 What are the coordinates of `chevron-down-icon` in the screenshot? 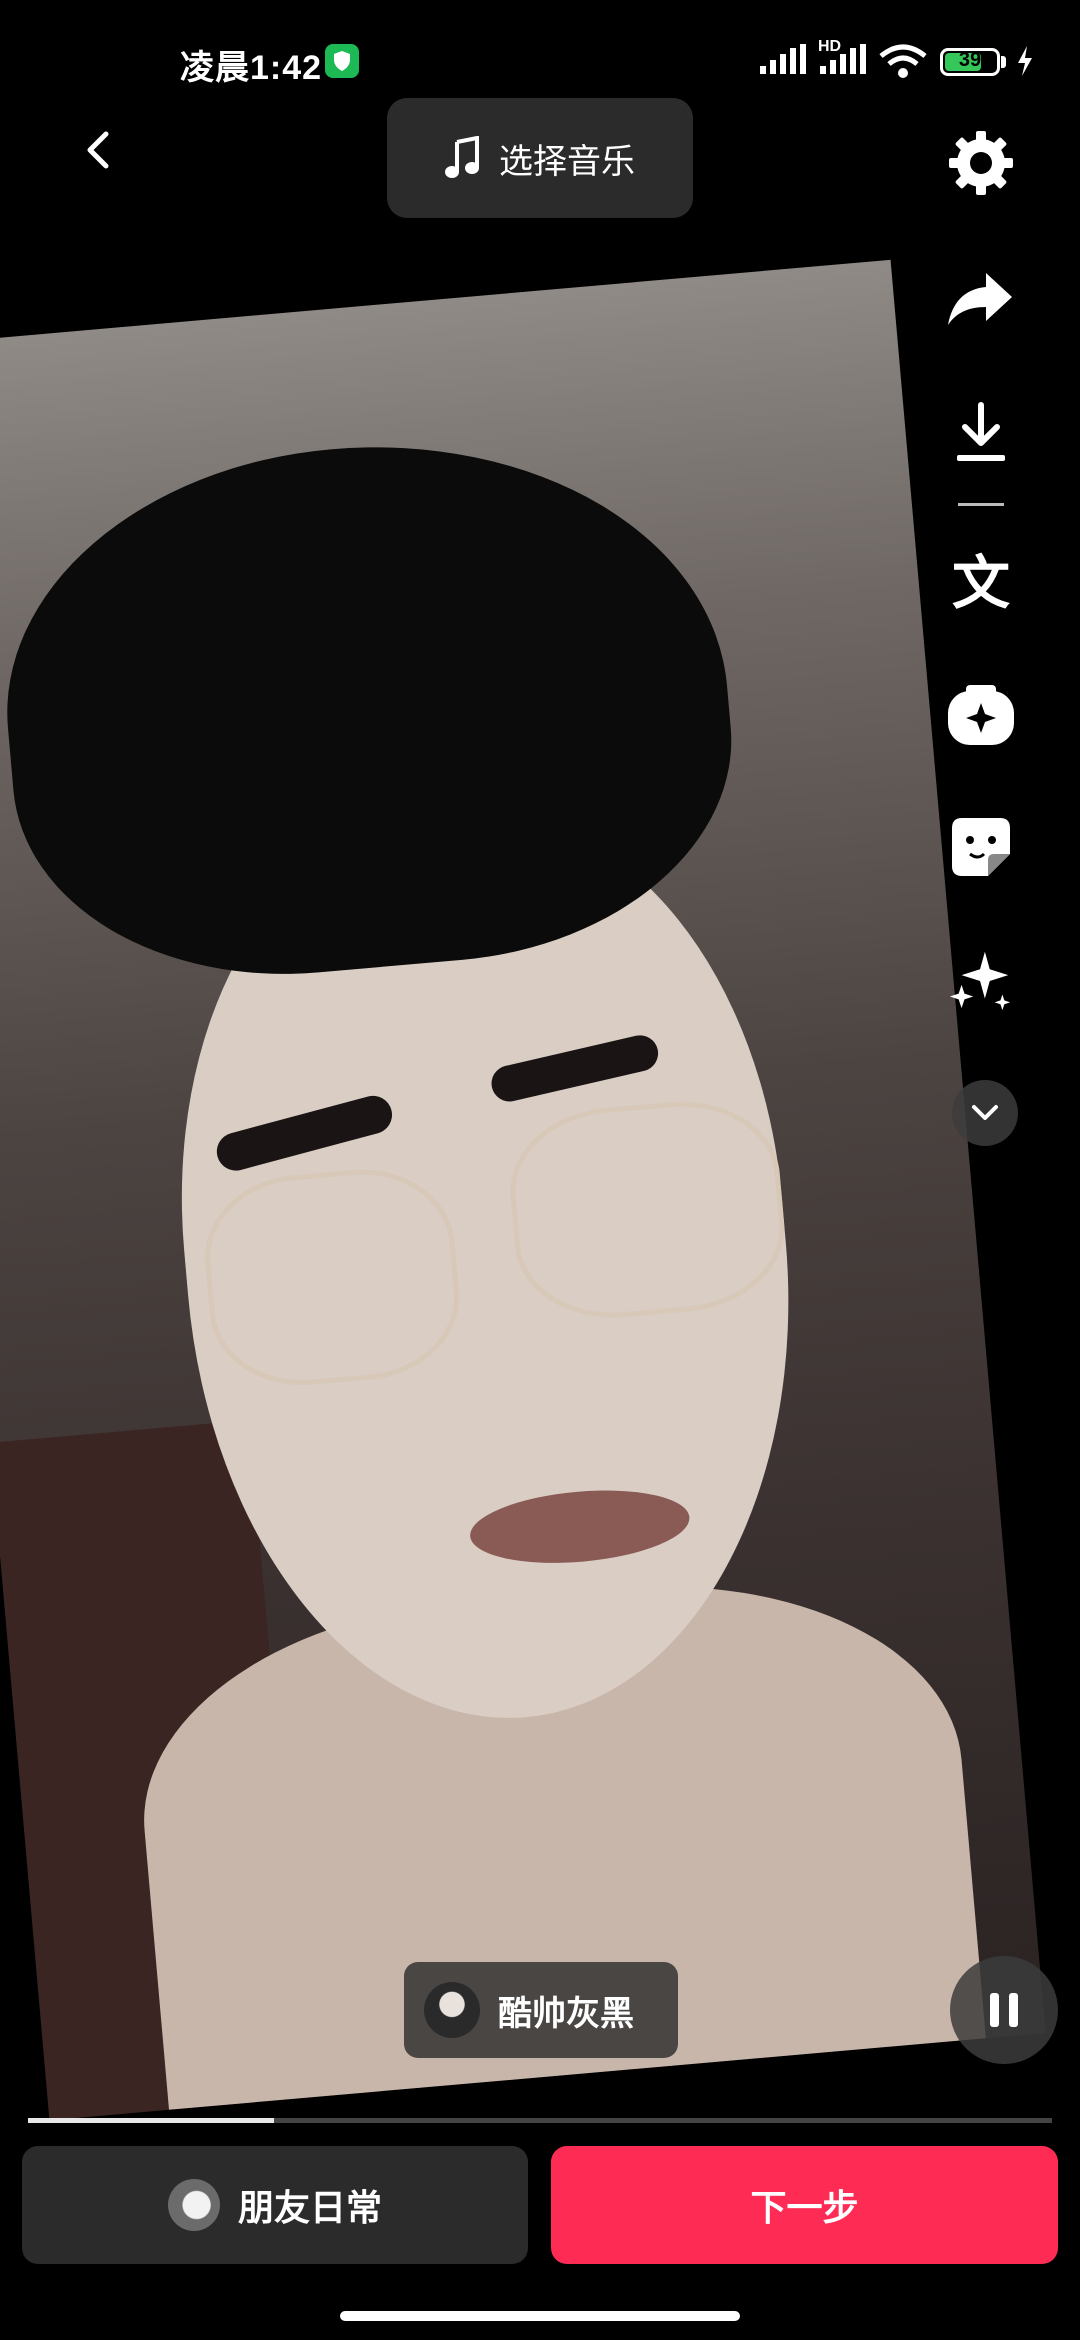 It's located at (985, 1112).